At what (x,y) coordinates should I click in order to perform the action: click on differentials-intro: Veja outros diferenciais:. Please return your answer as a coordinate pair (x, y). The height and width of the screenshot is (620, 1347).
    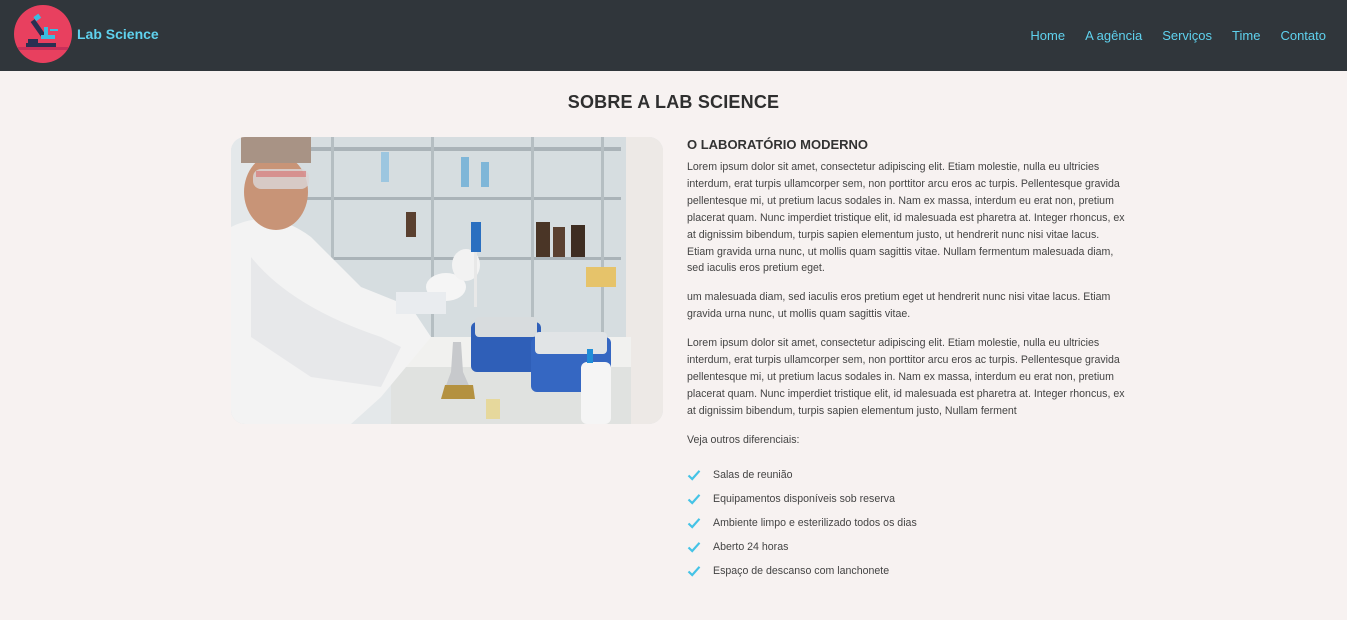
    Looking at the image, I should click on (743, 439).